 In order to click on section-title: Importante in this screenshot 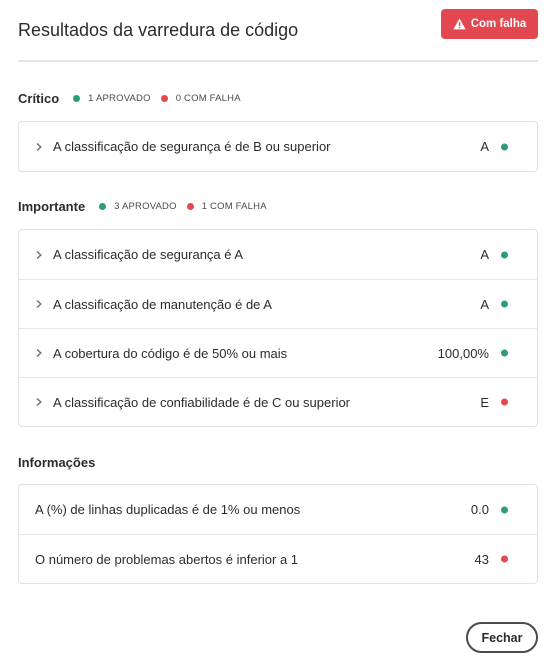, I will do `click(52, 206)`.